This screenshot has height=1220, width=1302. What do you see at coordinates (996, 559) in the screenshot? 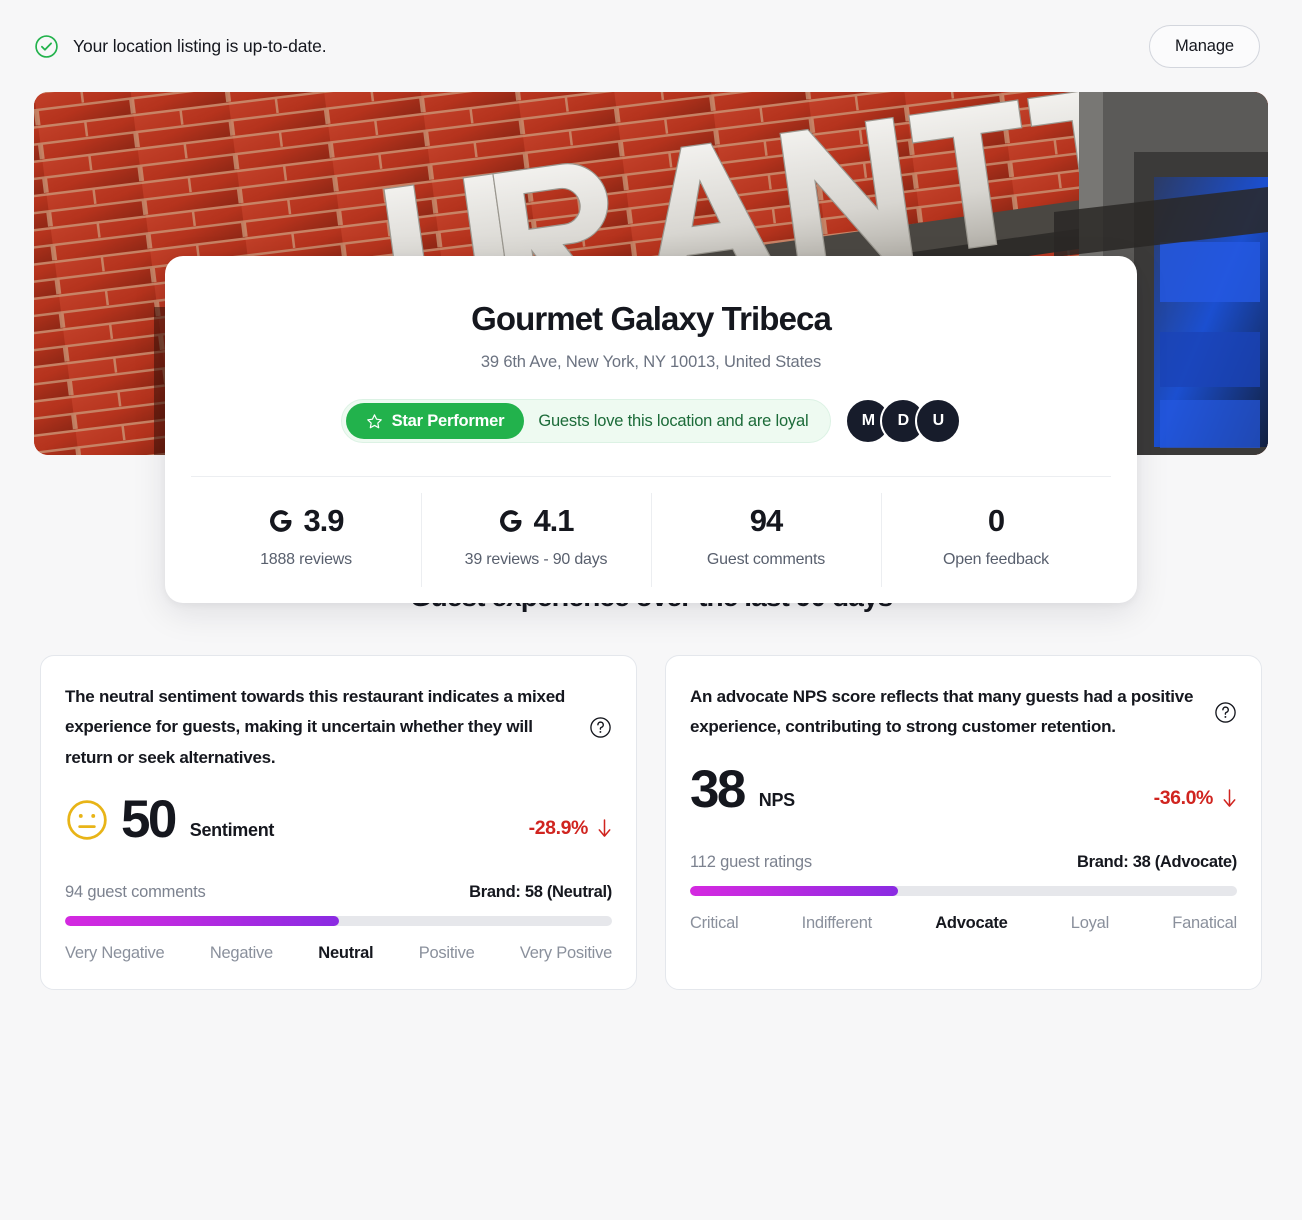
I see `stat-label: Open feedback` at bounding box center [996, 559].